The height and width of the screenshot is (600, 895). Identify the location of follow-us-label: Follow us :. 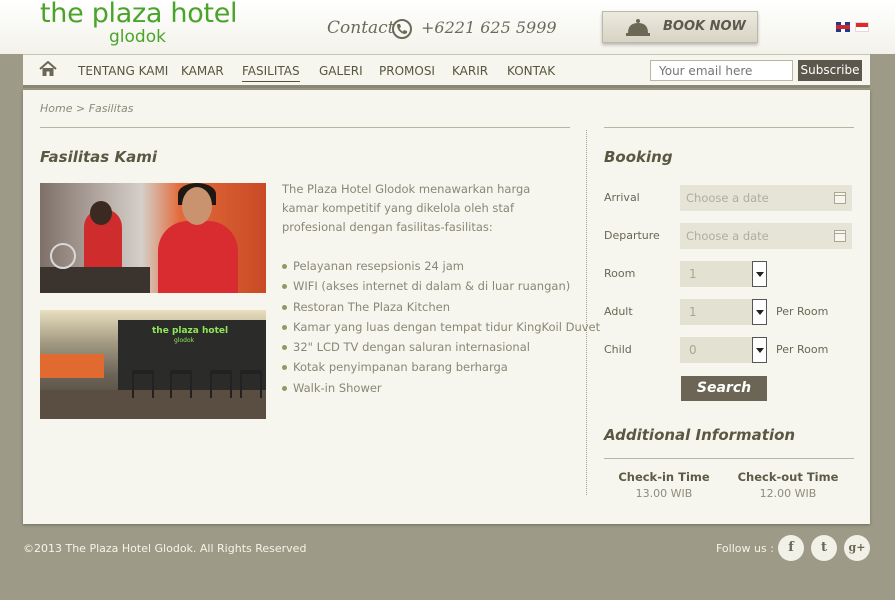
(745, 548).